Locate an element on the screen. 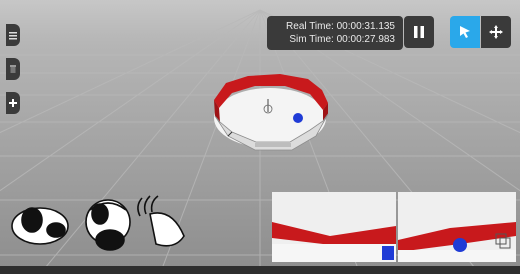 This screenshot has width=520, height=274. real-time-label: Real Time: is located at coordinates (310, 26).